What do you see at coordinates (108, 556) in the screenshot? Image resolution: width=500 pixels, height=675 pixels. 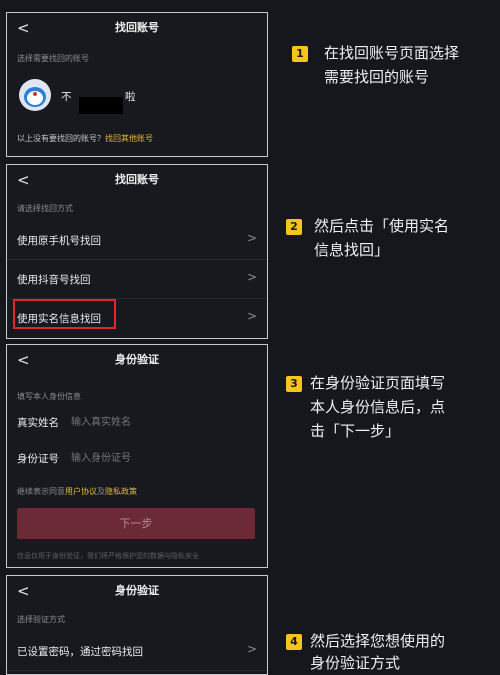 I see `privacy-note: 信息仅用于身份验证，我们将严格保护您的数据与隐私安全` at bounding box center [108, 556].